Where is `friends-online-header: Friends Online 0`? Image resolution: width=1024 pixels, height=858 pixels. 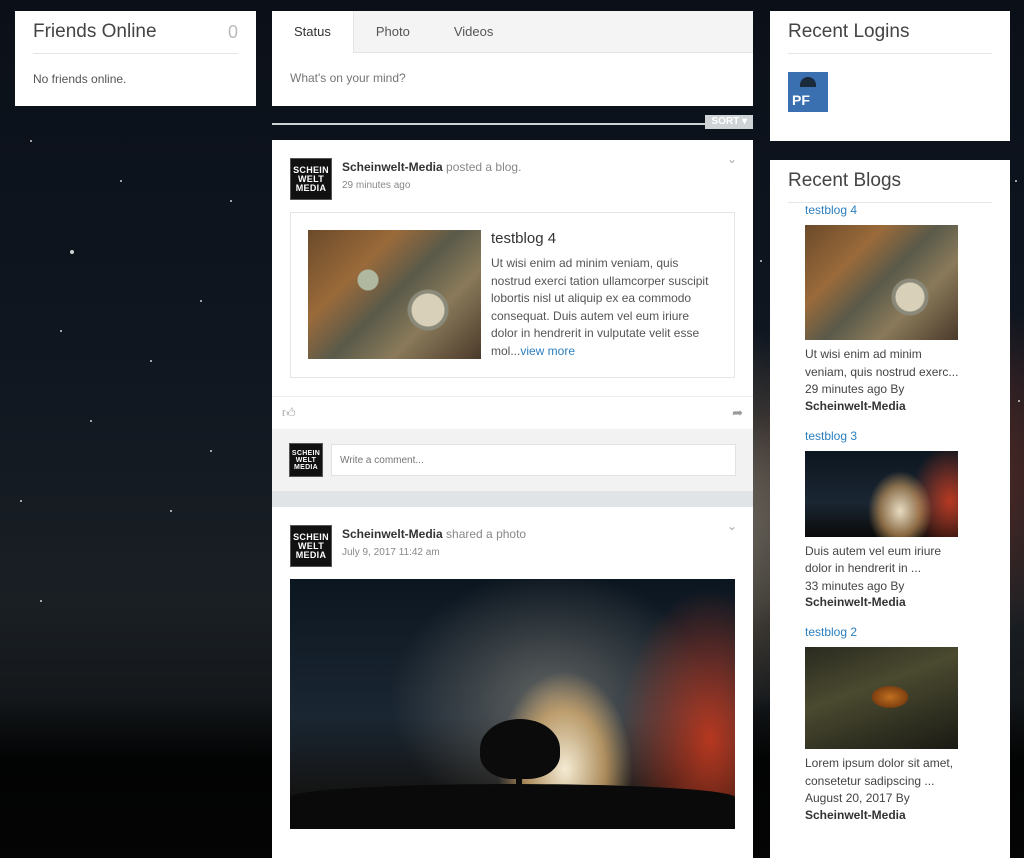
friends-online-header: Friends Online 0 is located at coordinates (135, 37).